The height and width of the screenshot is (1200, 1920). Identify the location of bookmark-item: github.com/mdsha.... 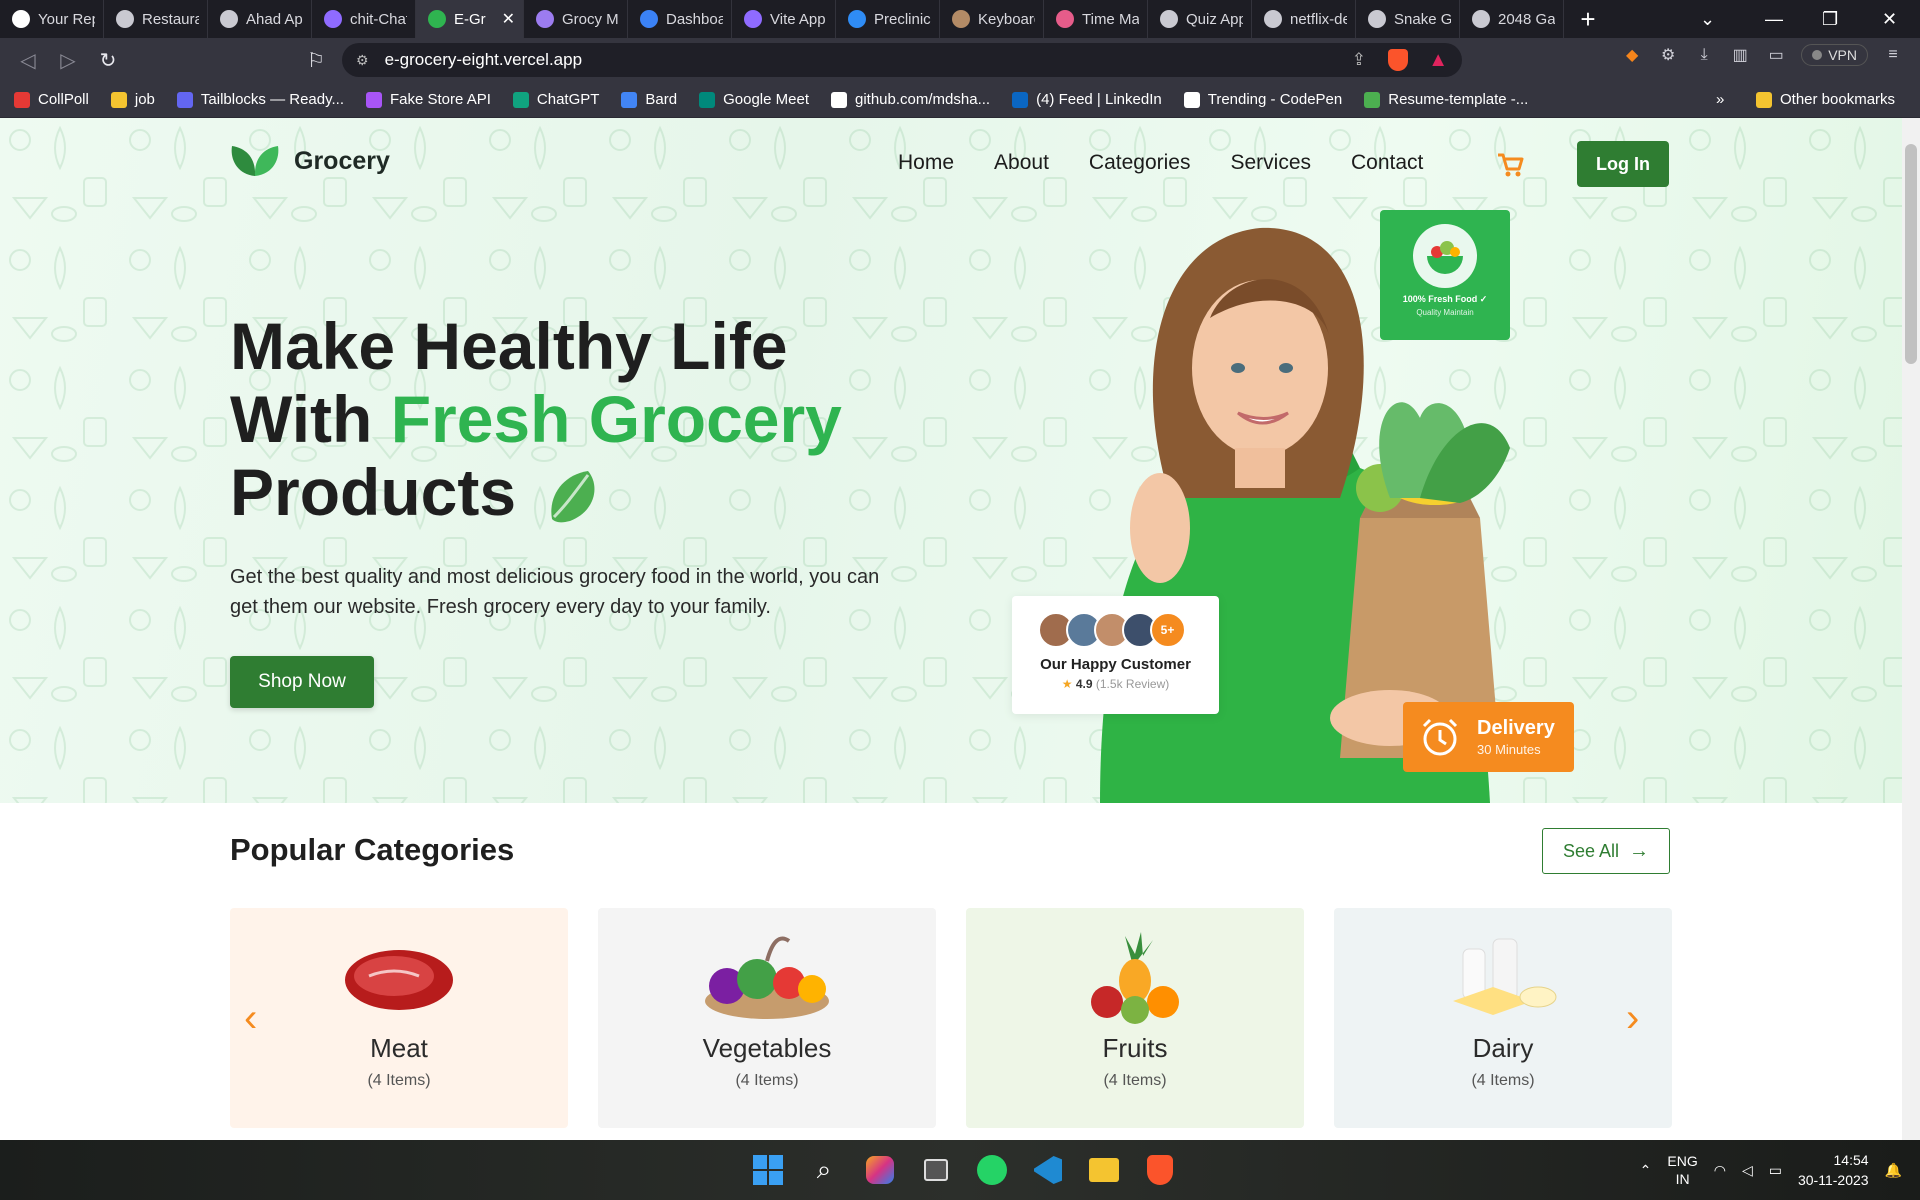
(910, 99).